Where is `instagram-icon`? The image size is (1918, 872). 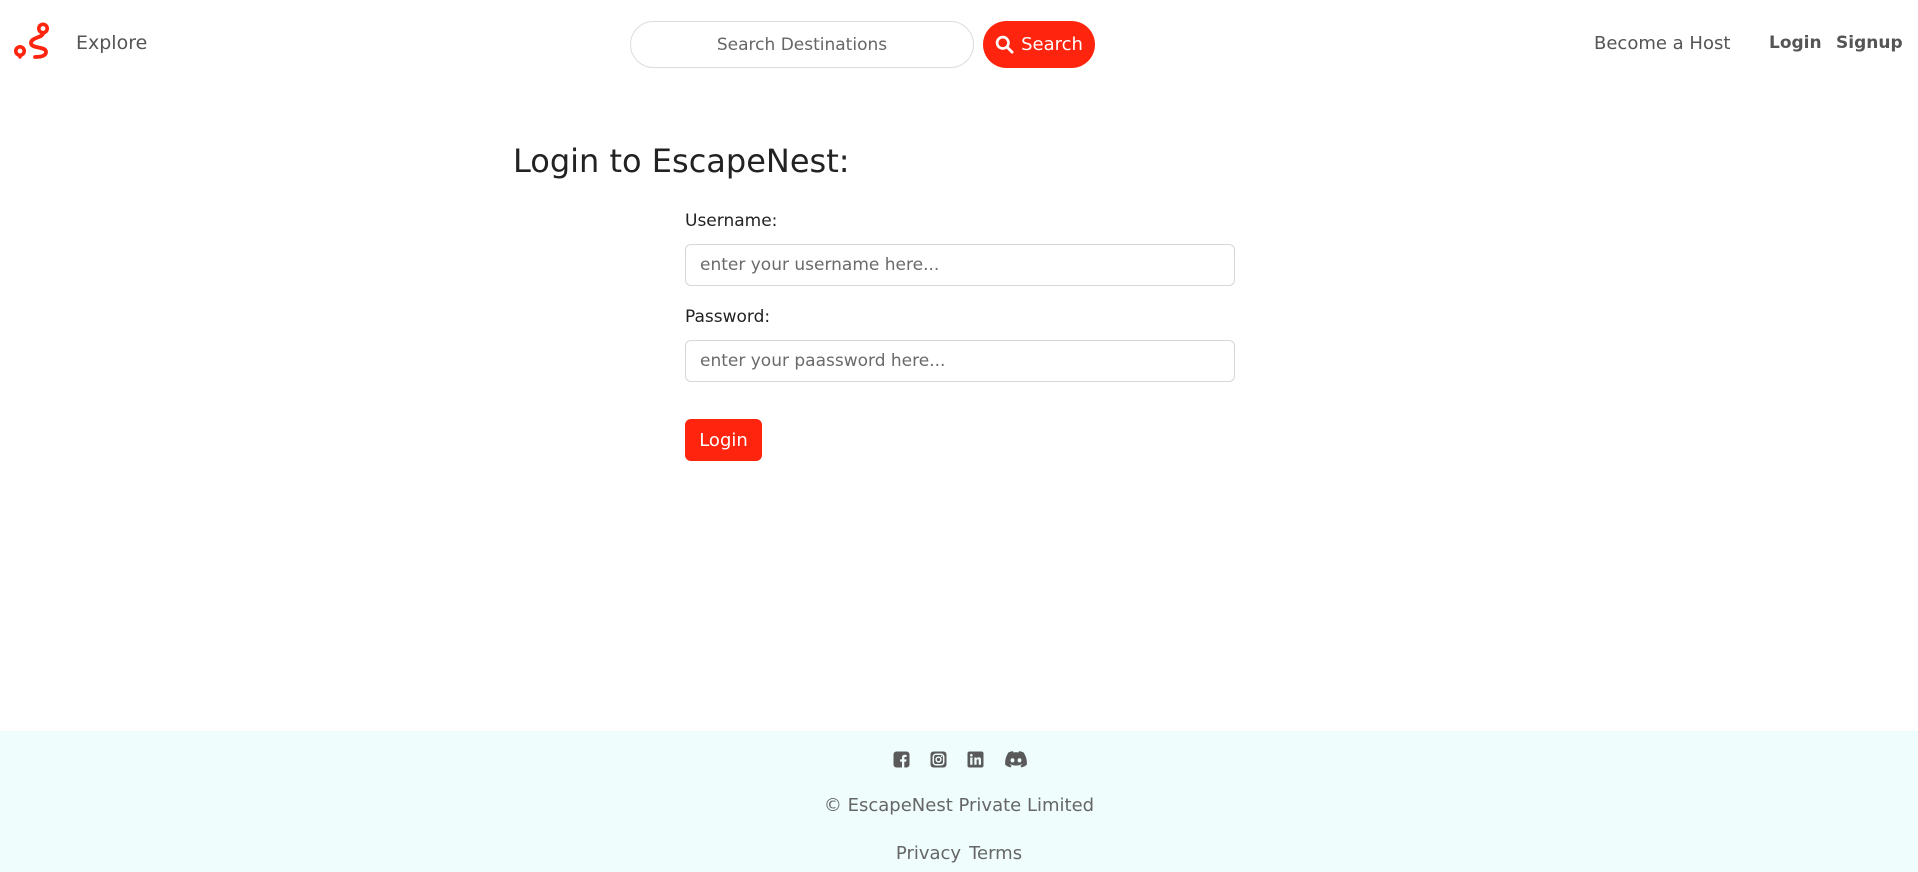 instagram-icon is located at coordinates (938, 759).